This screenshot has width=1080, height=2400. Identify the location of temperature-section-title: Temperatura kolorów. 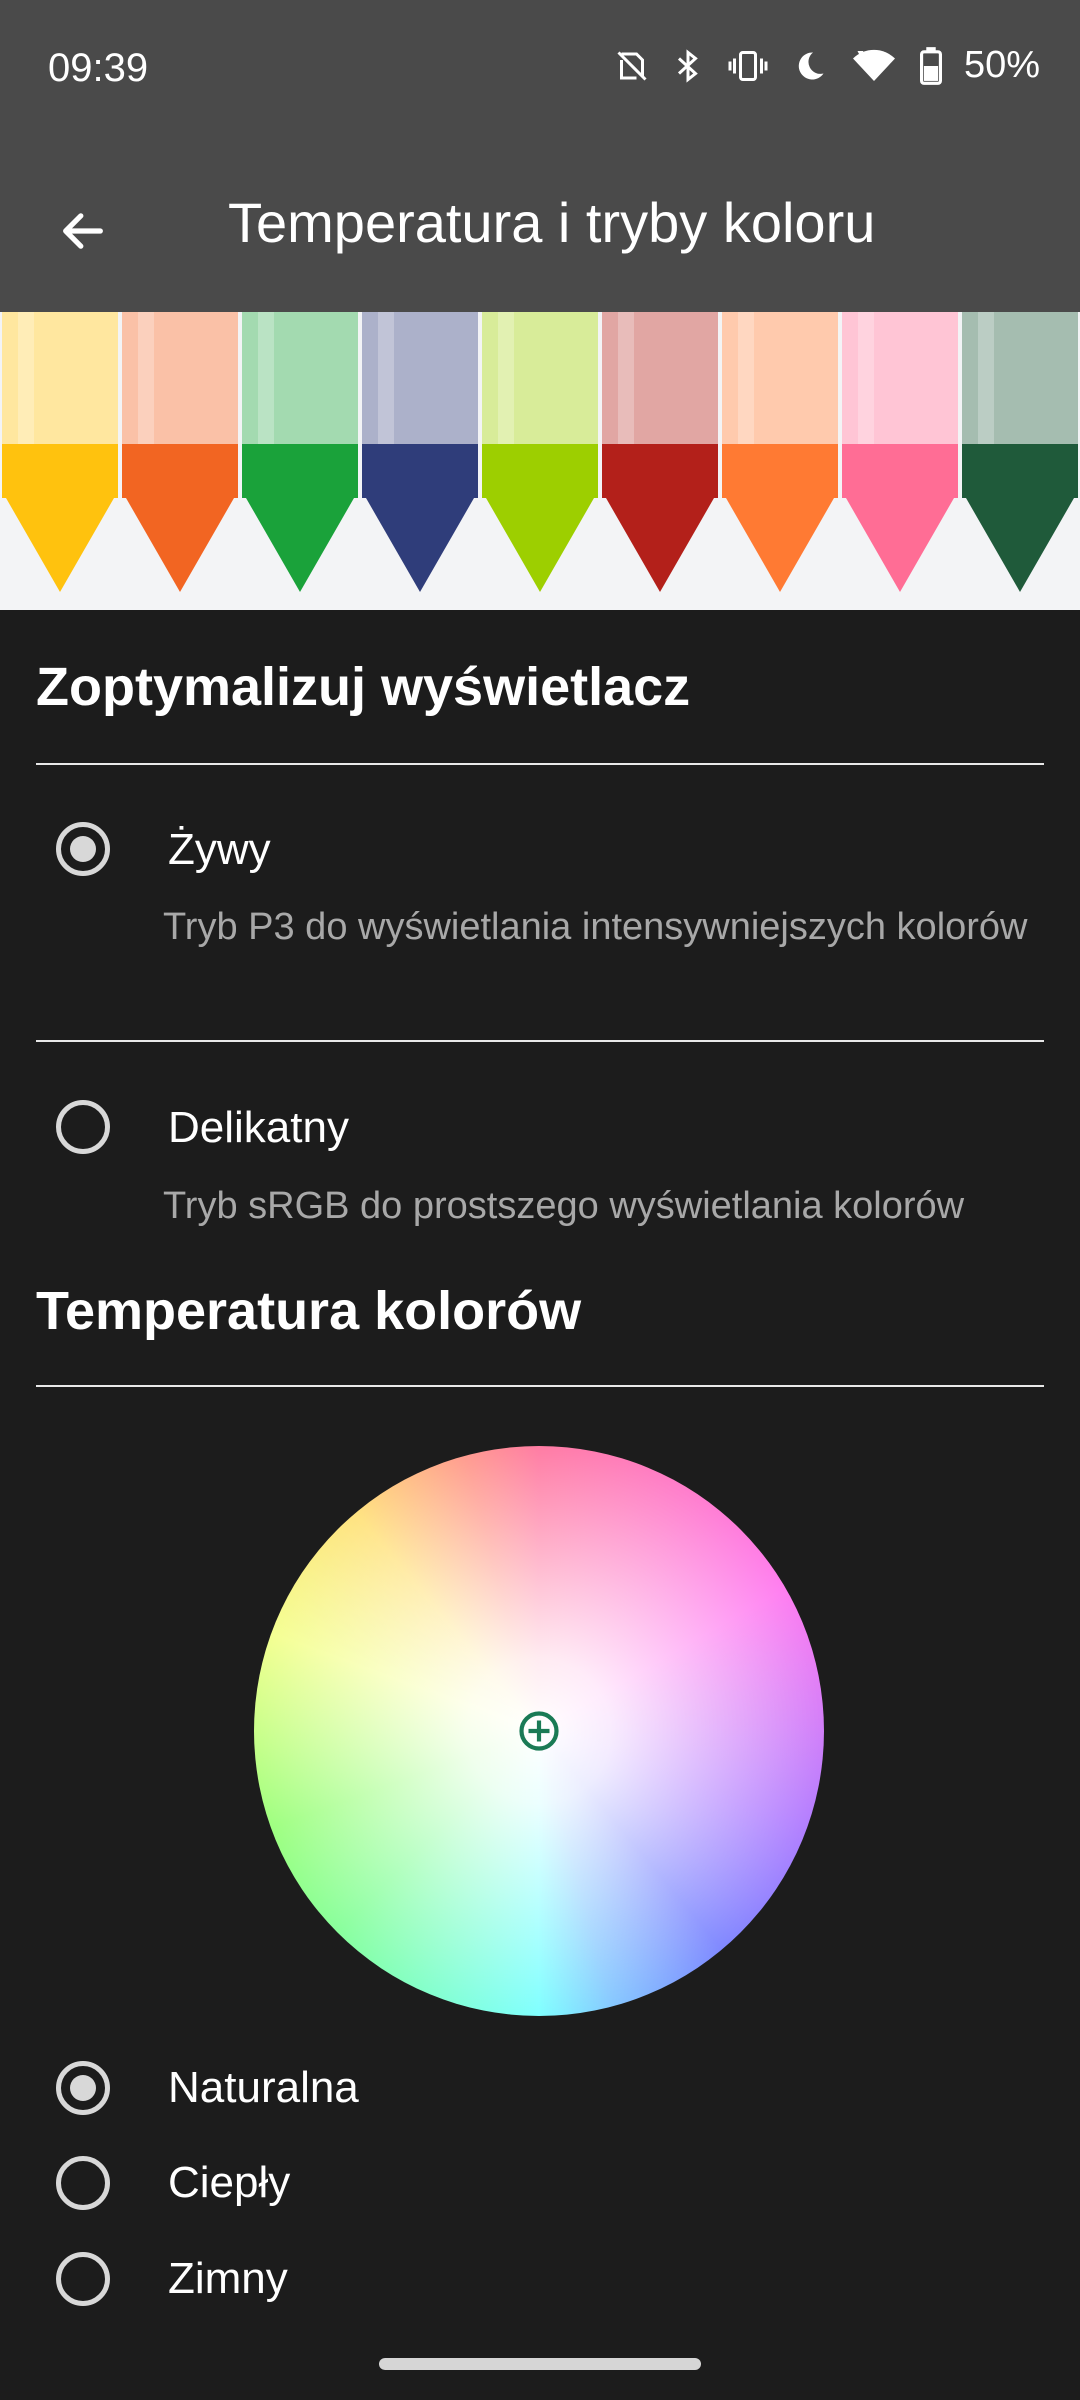
(309, 1311).